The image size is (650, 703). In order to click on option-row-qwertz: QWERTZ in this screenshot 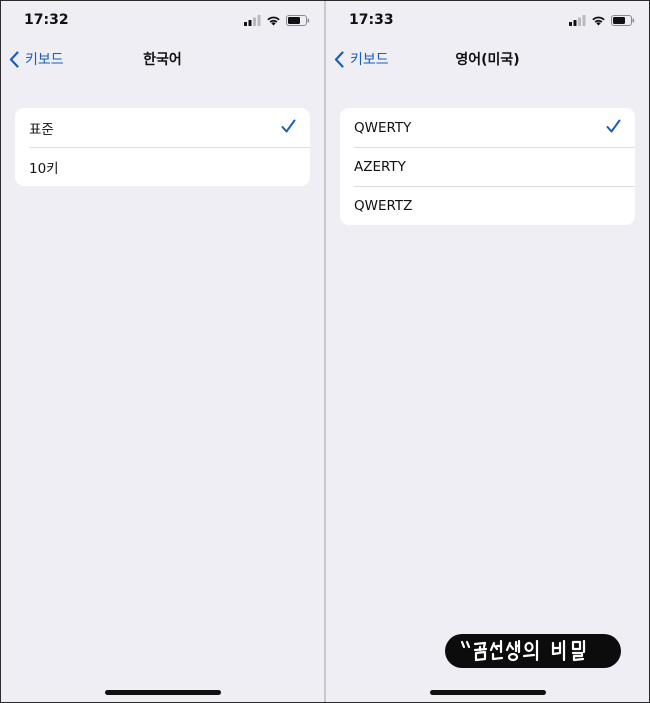, I will do `click(487, 205)`.